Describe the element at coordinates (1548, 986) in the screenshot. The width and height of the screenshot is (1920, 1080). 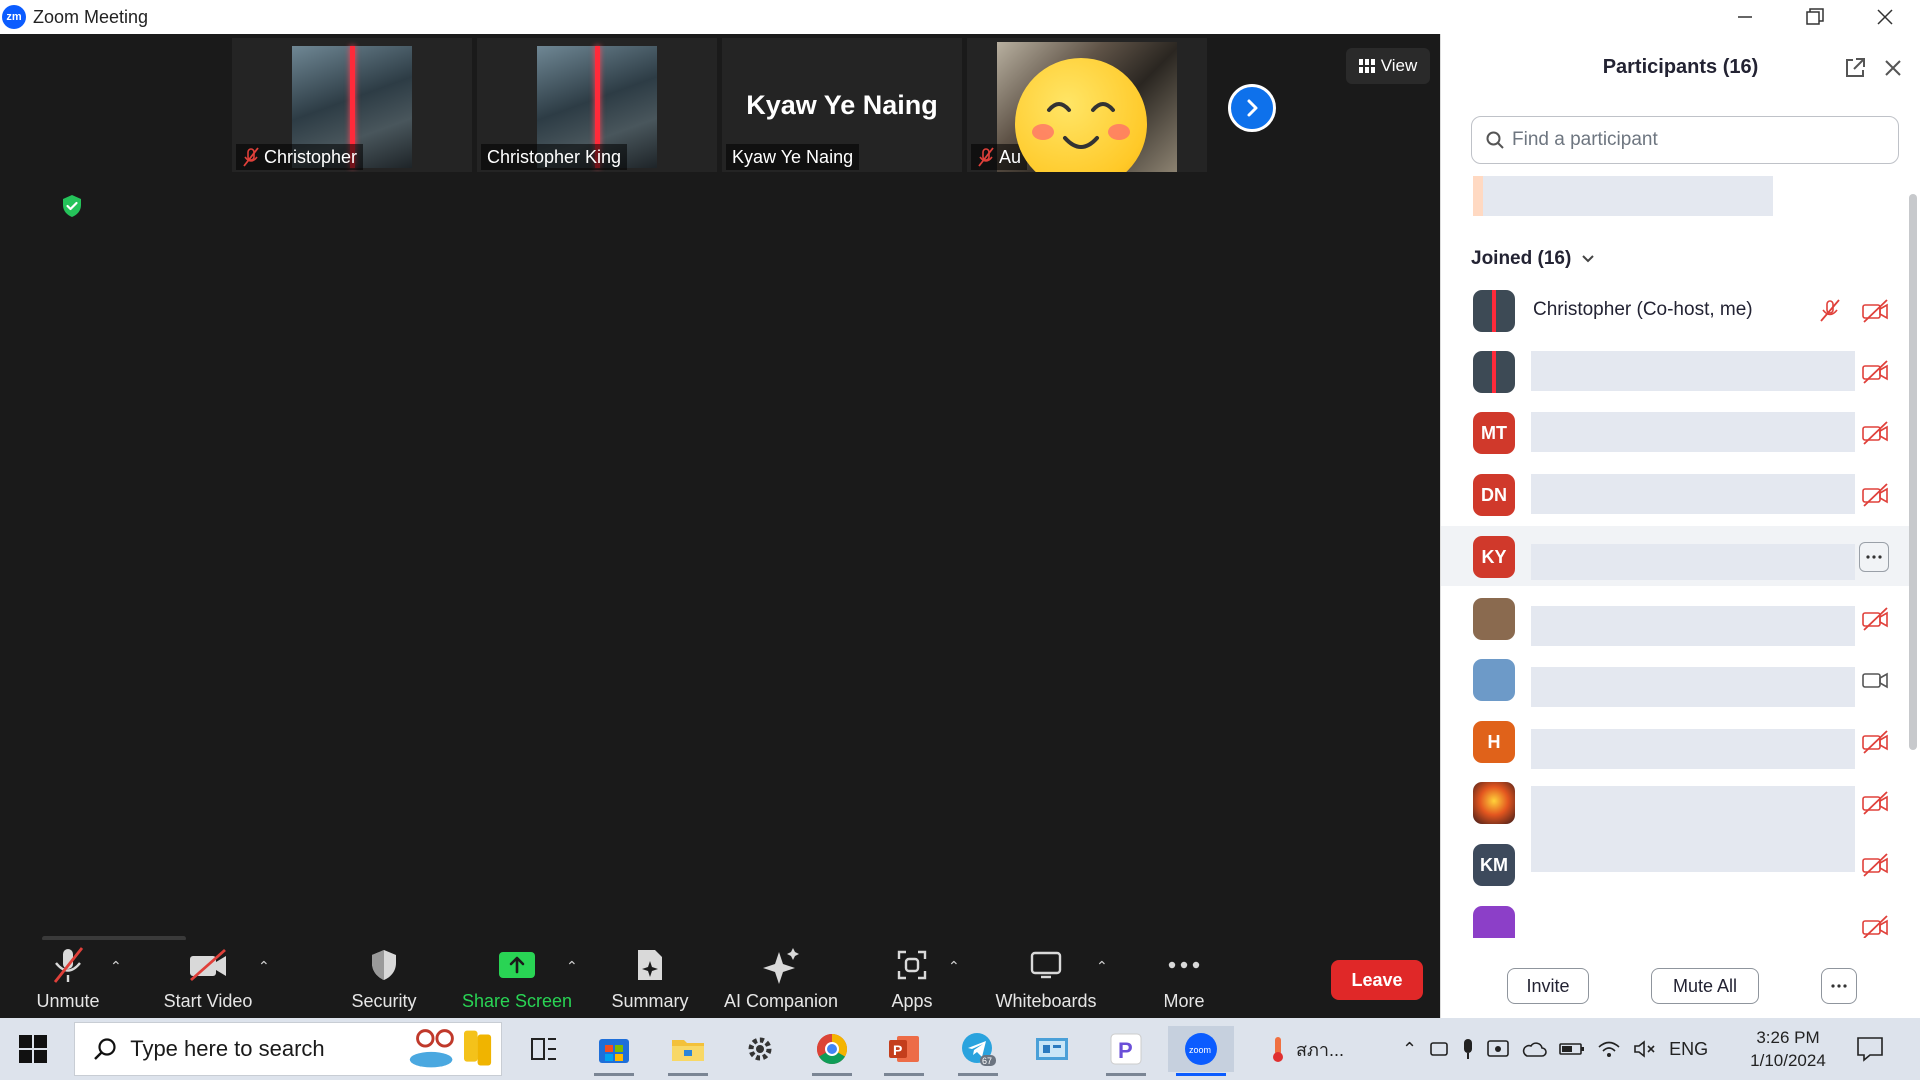
I see `invite-button: Invite` at that location.